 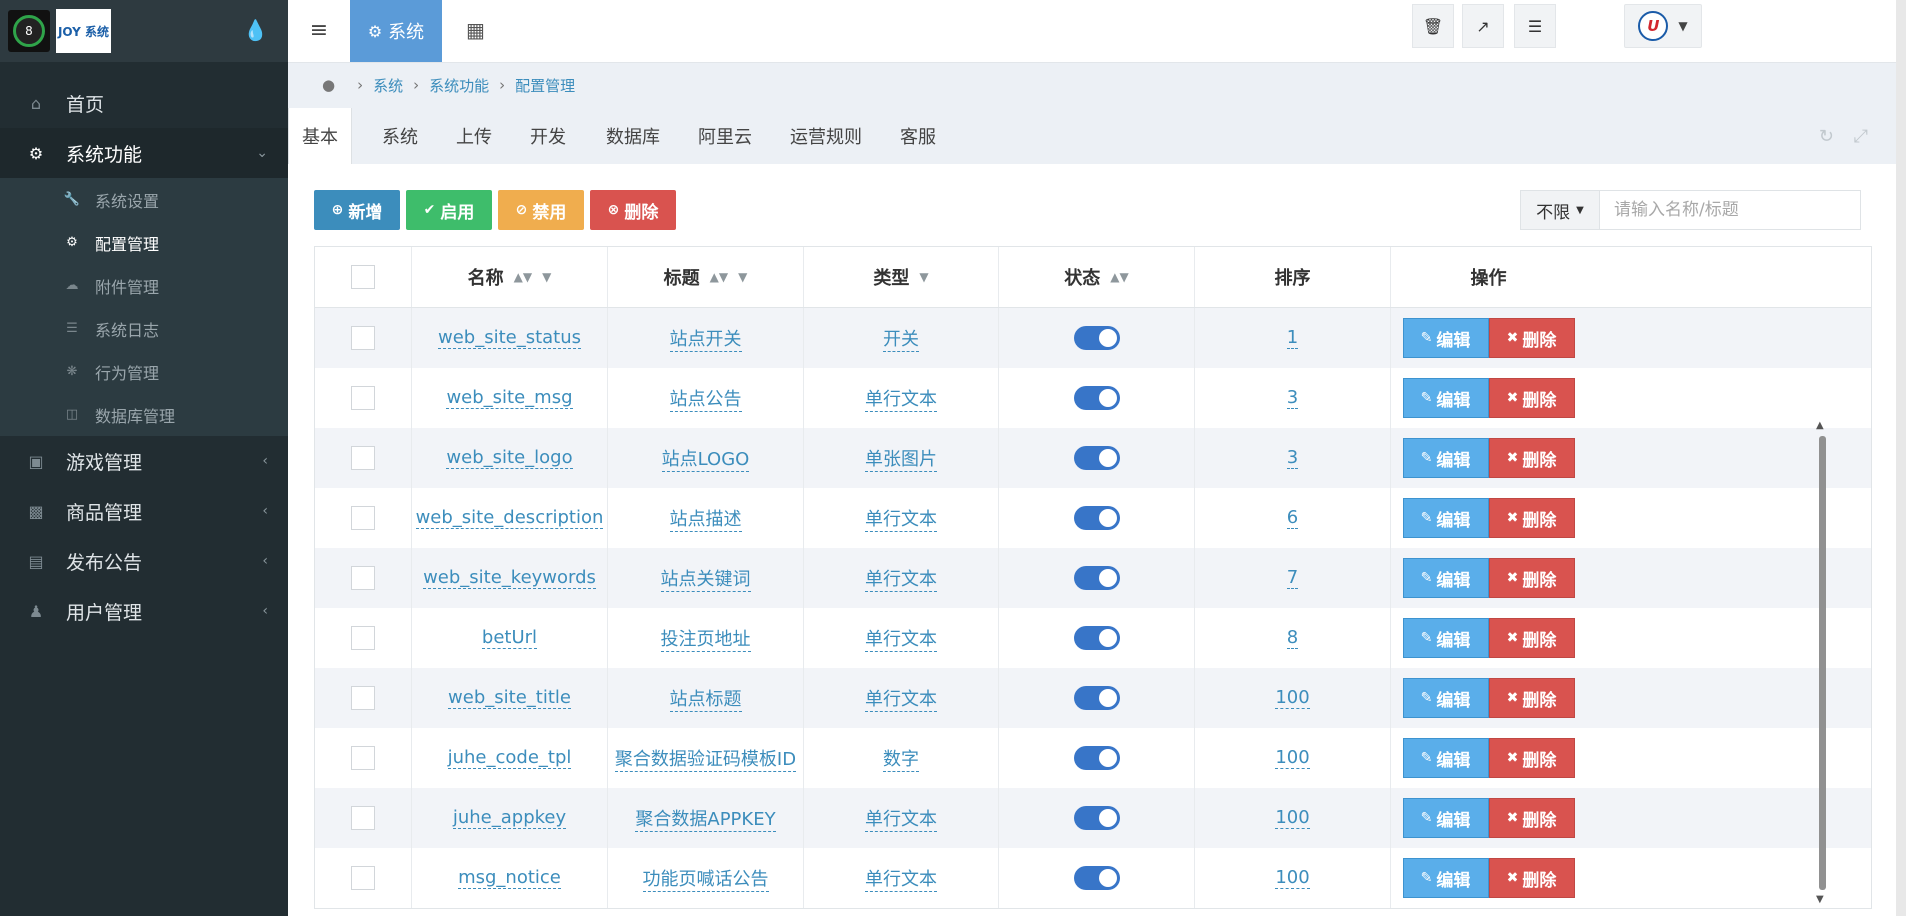 I want to click on sidebar-item-announcements: ▤ 发布公告 ‹, so click(x=144, y=561).